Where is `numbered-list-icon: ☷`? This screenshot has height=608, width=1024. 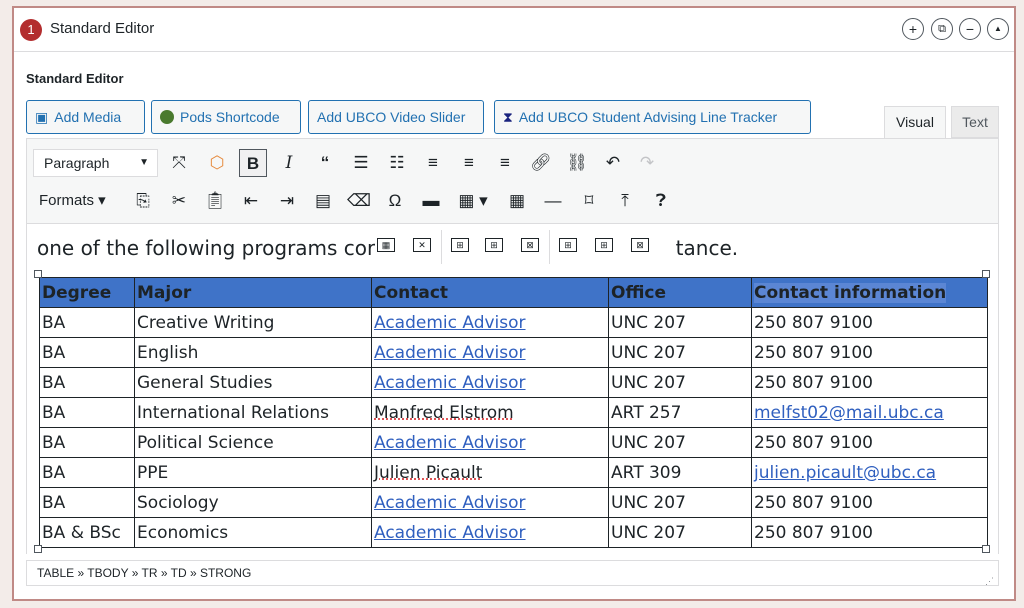 numbered-list-icon: ☷ is located at coordinates (397, 163).